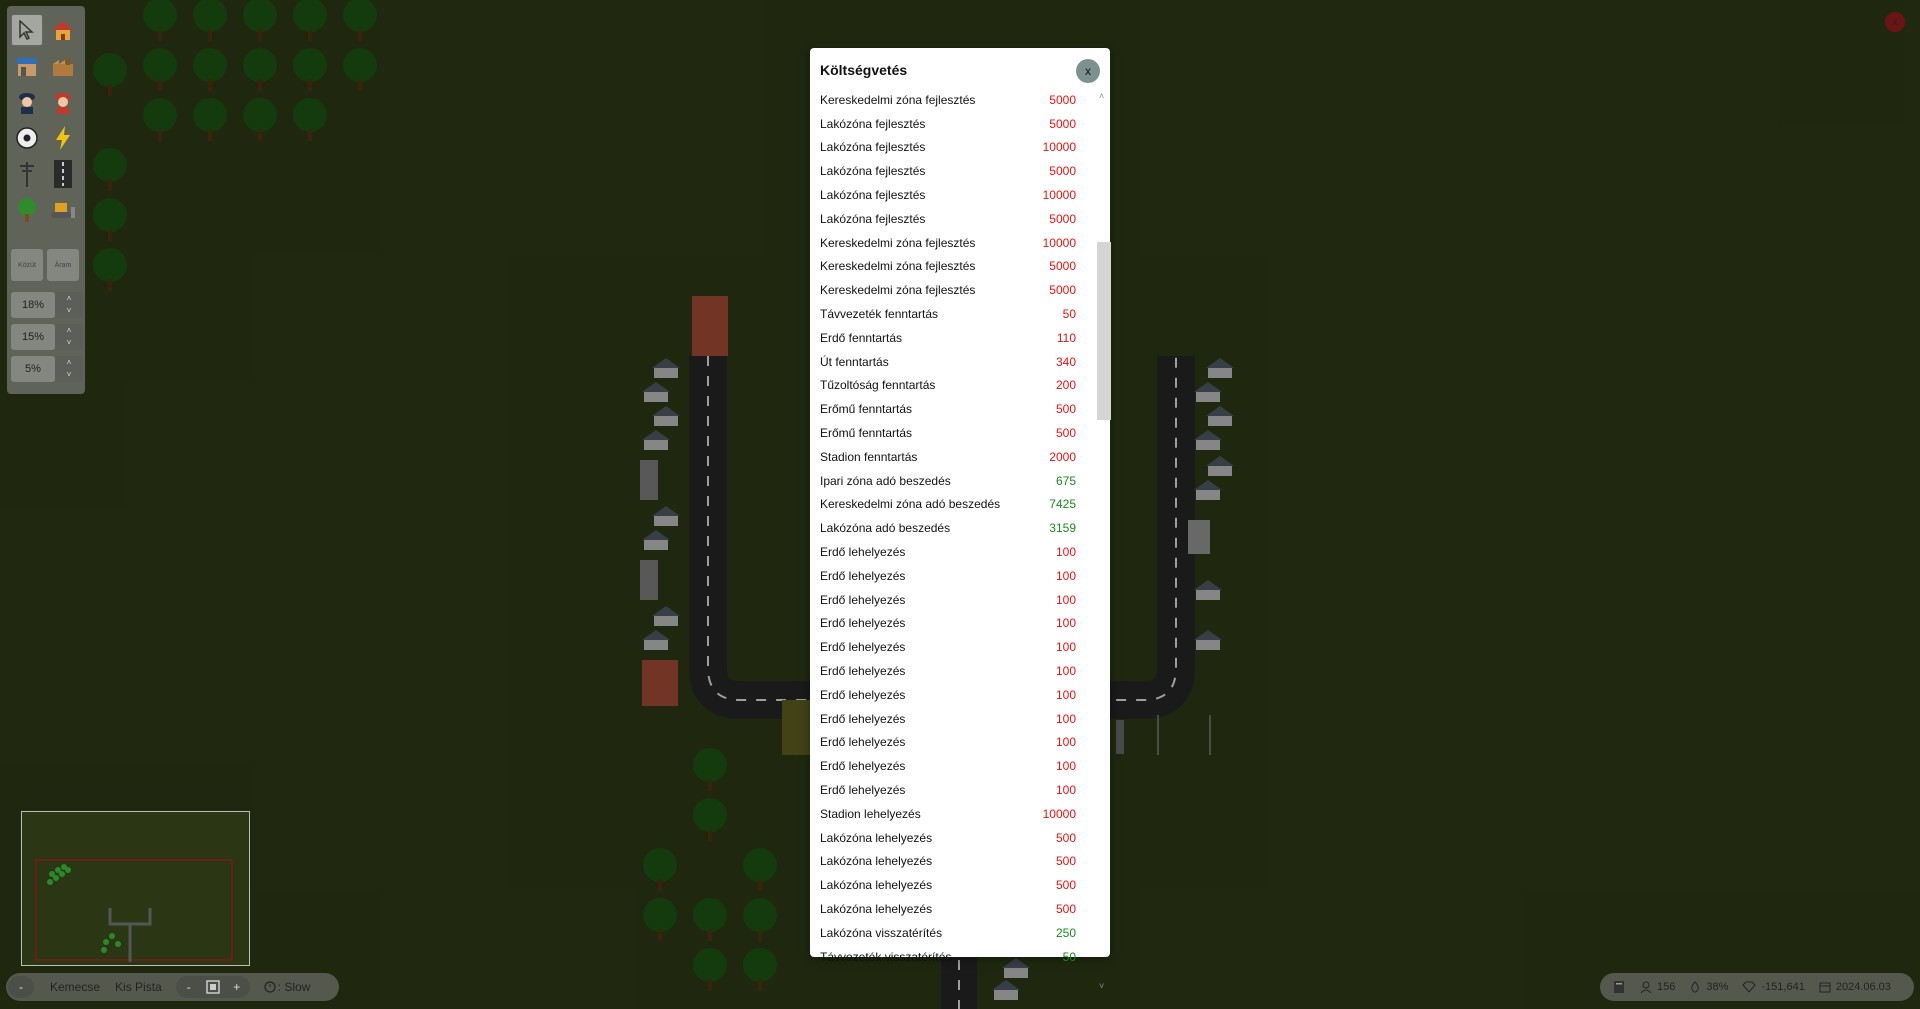 Image resolution: width=1920 pixels, height=1009 pixels. Describe the element at coordinates (47, 369) in the screenshot. I see `industrial-tax-control: 5% ˄ ˅` at that location.